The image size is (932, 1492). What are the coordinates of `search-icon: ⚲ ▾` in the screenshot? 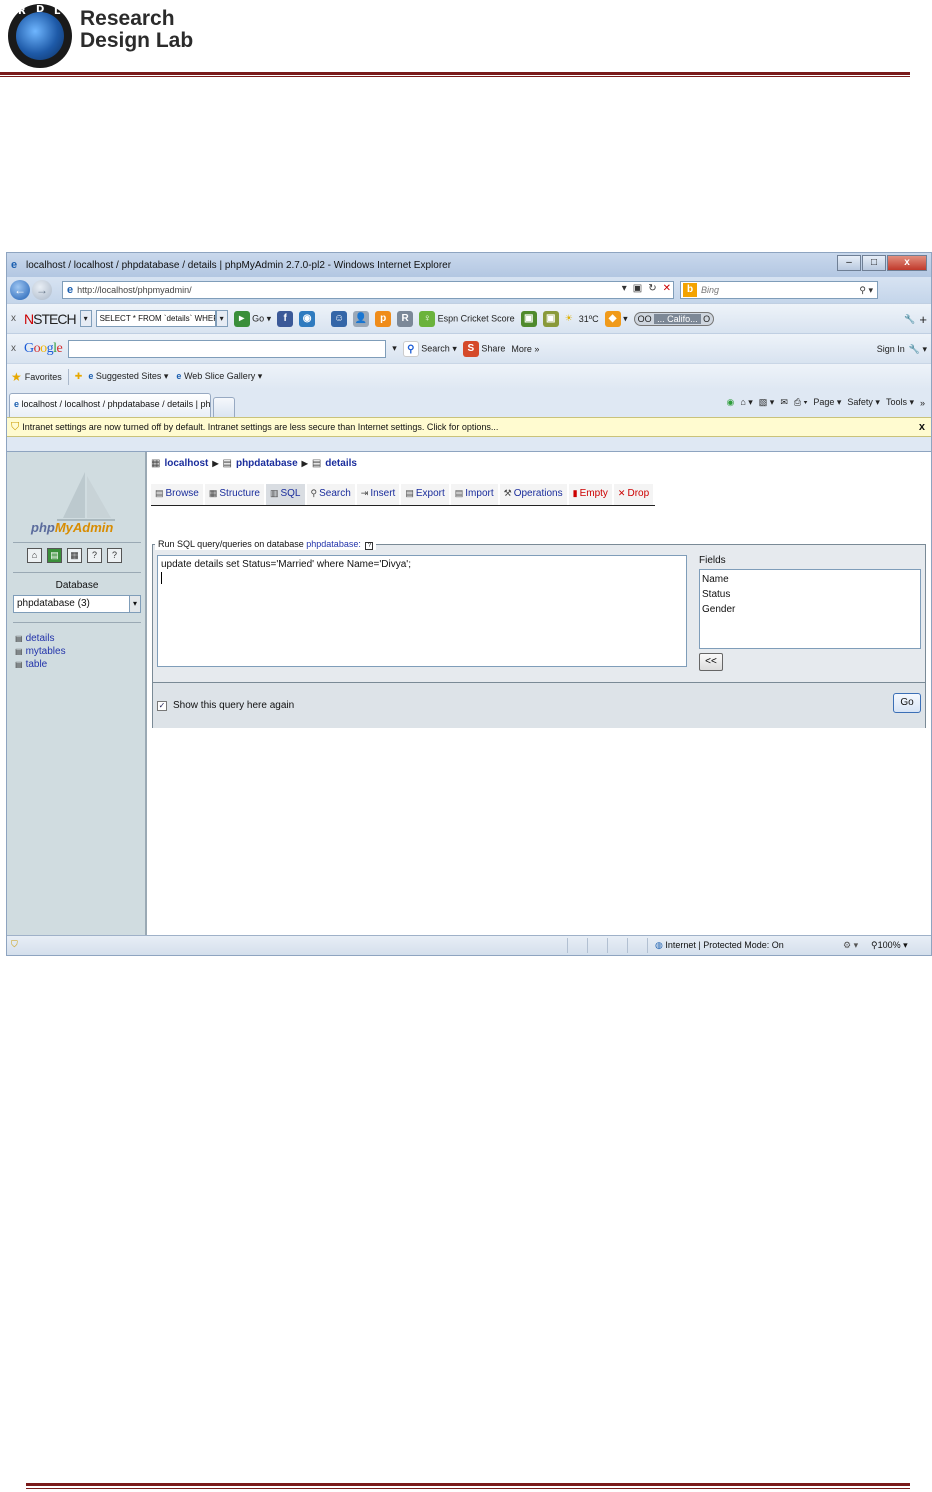 It's located at (866, 290).